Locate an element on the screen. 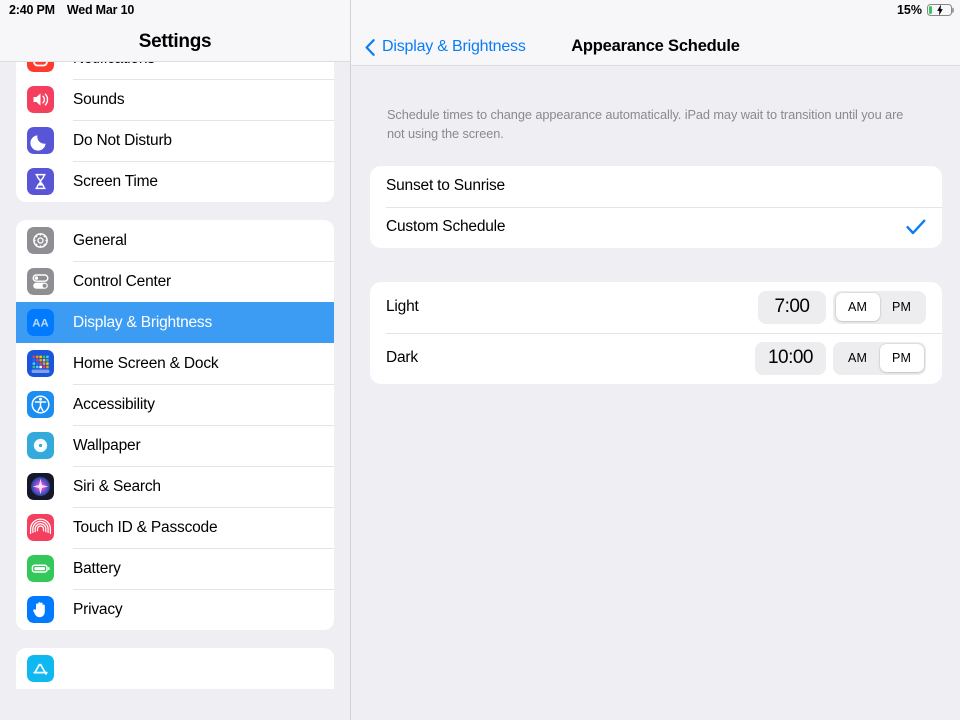 The image size is (960, 720). sidebar-item-accessibility: Accessibility is located at coordinates (175, 404).